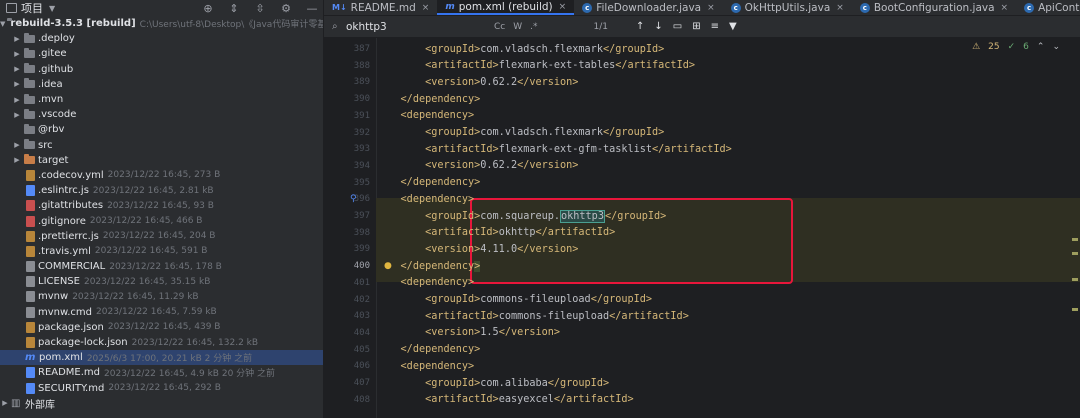 The width and height of the screenshot is (1080, 418). I want to click on line-number: 399, so click(350, 249).